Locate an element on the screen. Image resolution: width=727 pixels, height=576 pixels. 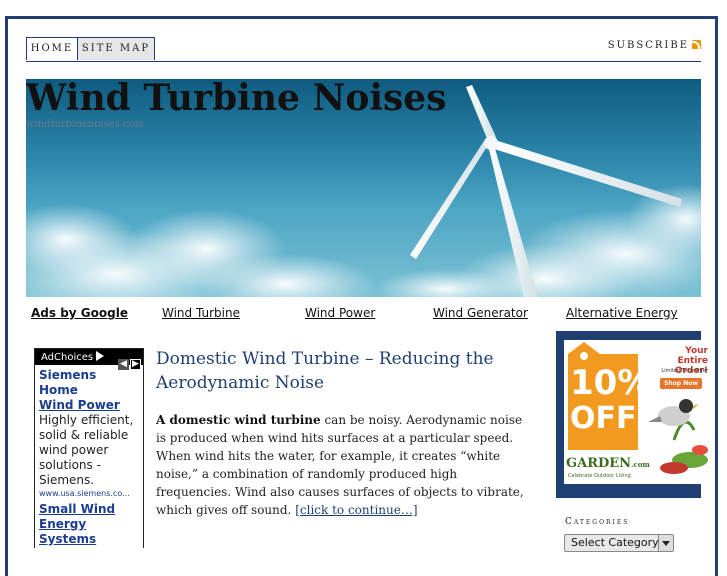
garden-brand-logo: GARDEN.com is located at coordinates (608, 463).